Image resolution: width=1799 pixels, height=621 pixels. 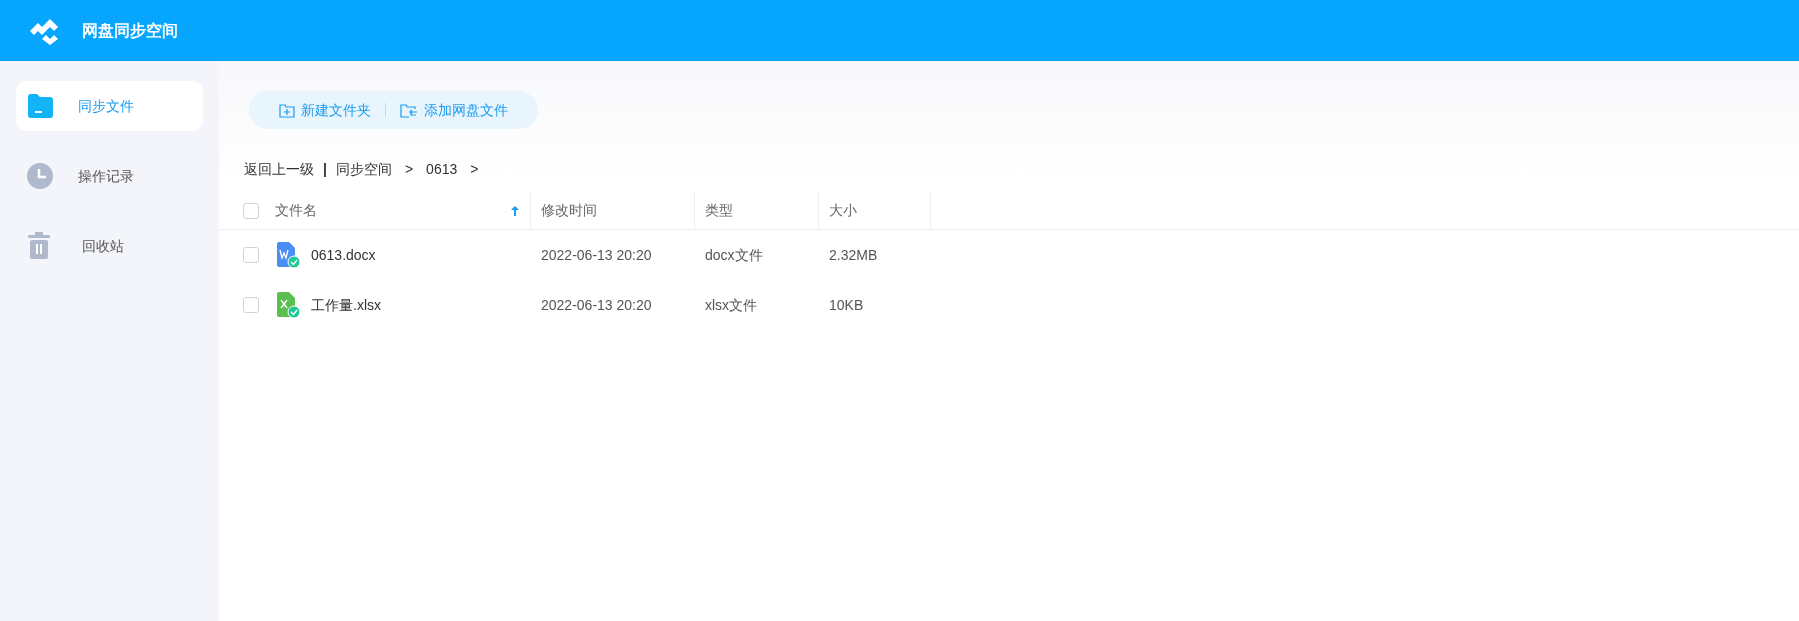 I want to click on column-header: 大小, so click(x=843, y=210).